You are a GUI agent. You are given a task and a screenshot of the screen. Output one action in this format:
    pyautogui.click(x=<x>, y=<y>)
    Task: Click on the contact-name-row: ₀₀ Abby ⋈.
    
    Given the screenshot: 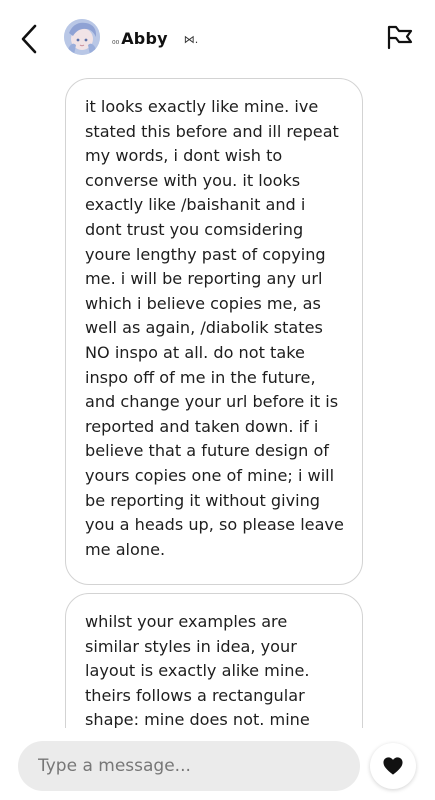 What is the action you would take?
    pyautogui.click(x=155, y=38)
    